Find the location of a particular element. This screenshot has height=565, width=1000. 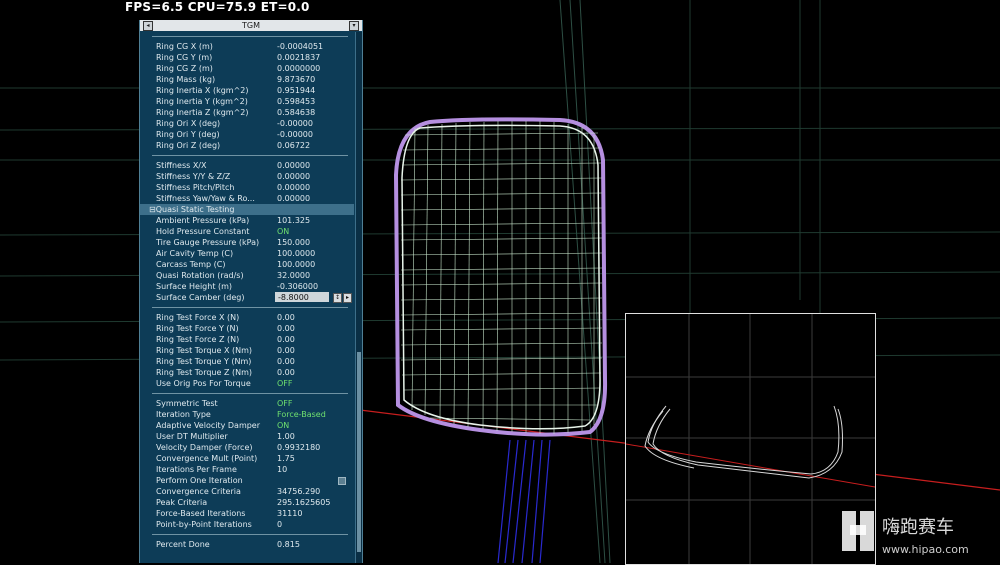

property-row: Ring Test Force Y (N) 0.00 is located at coordinates (247, 328).